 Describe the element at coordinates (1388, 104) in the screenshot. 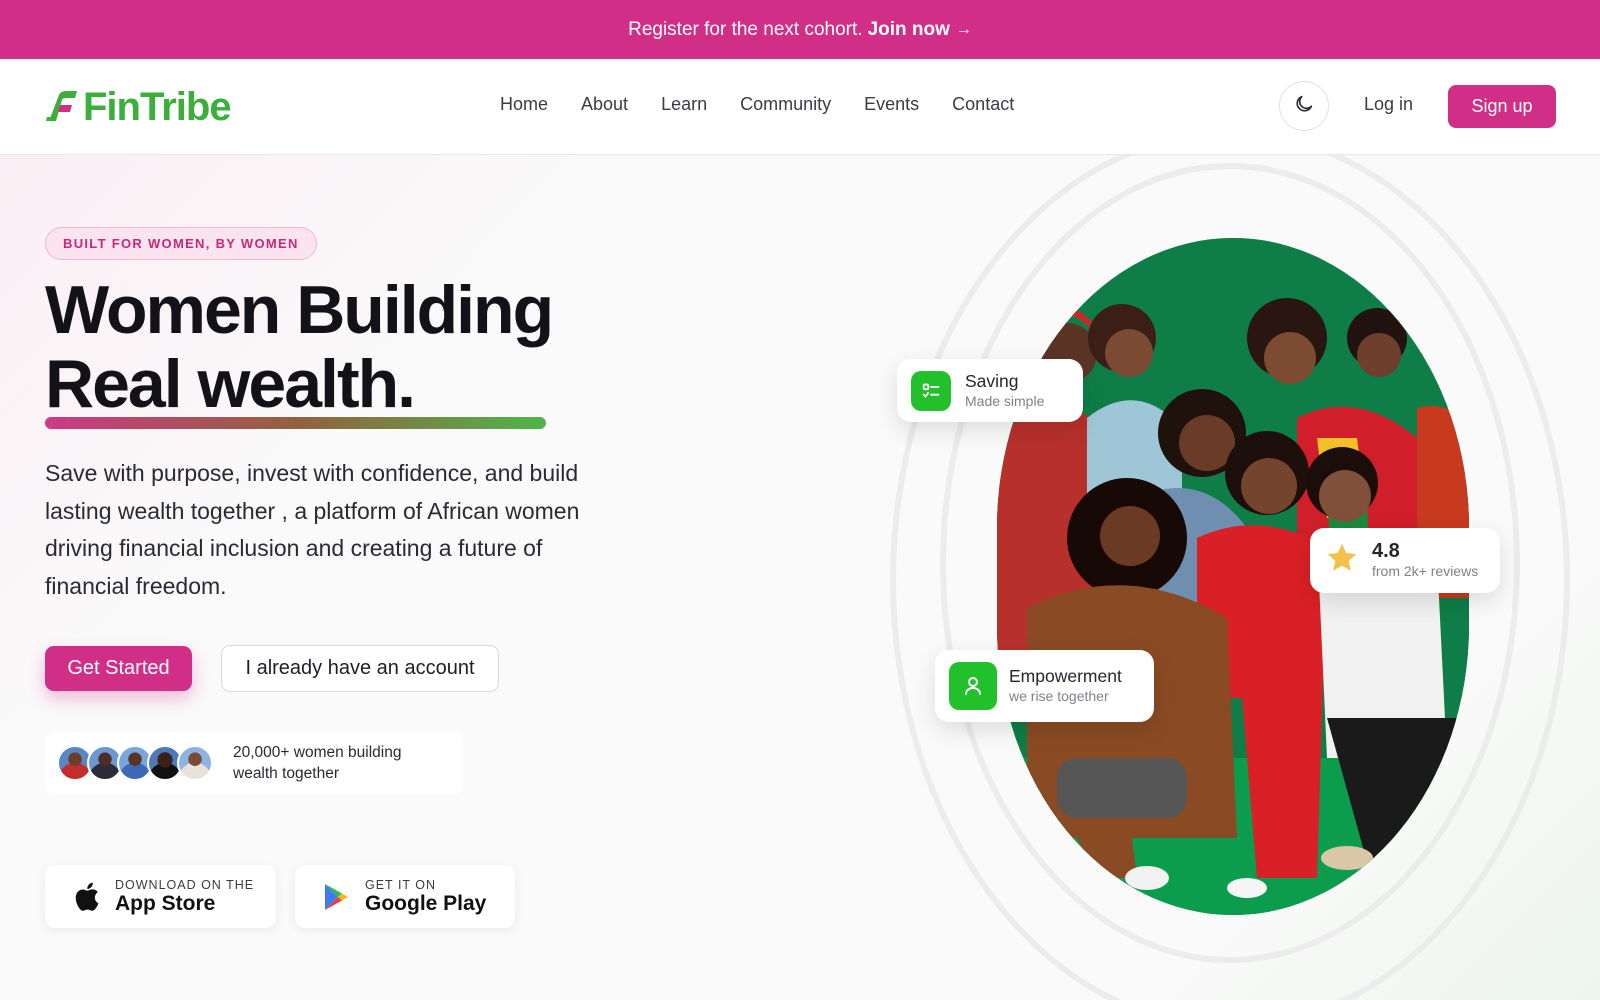

I see `login-link: Log in` at that location.